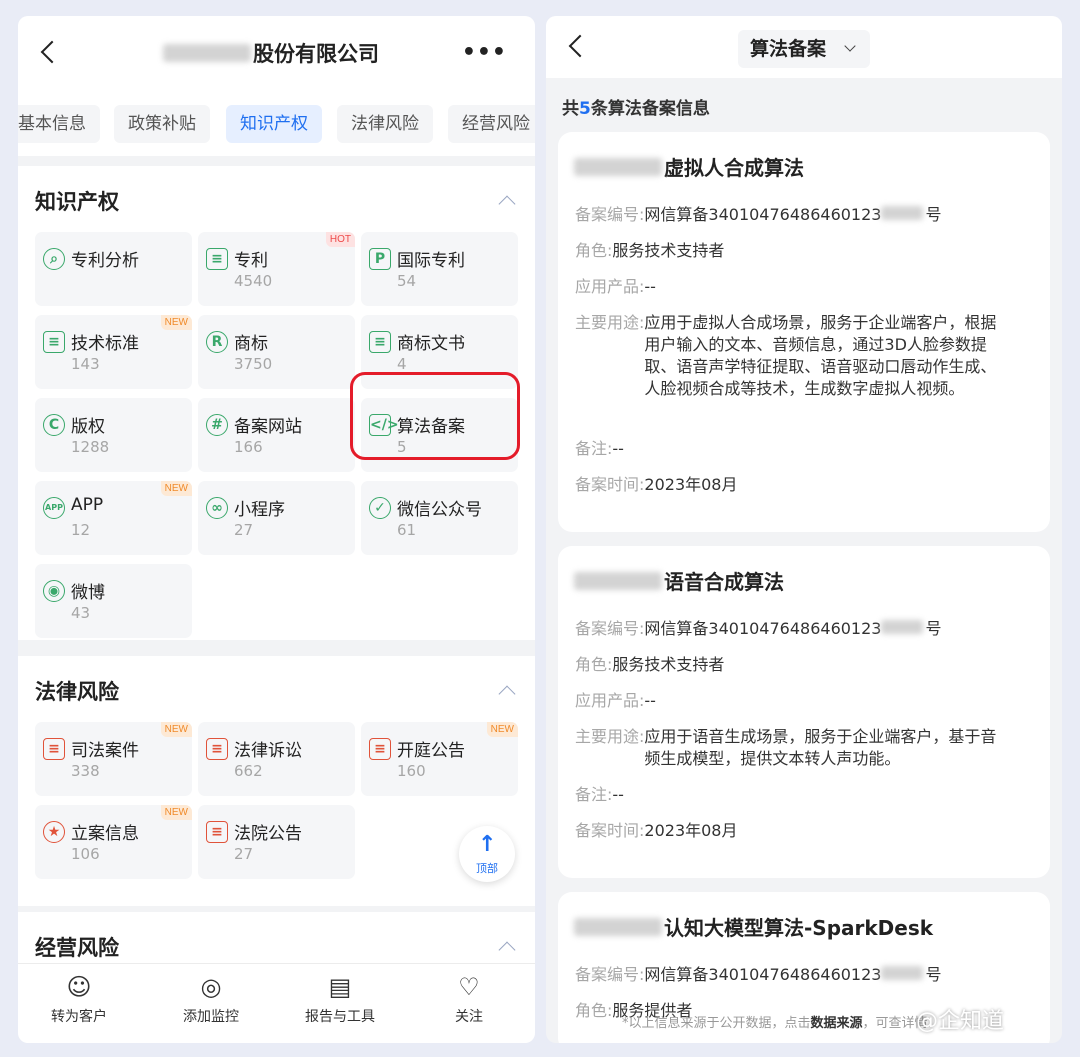 The height and width of the screenshot is (1057, 1080). I want to click on hearing-doc-icon: ≡, so click(380, 749).